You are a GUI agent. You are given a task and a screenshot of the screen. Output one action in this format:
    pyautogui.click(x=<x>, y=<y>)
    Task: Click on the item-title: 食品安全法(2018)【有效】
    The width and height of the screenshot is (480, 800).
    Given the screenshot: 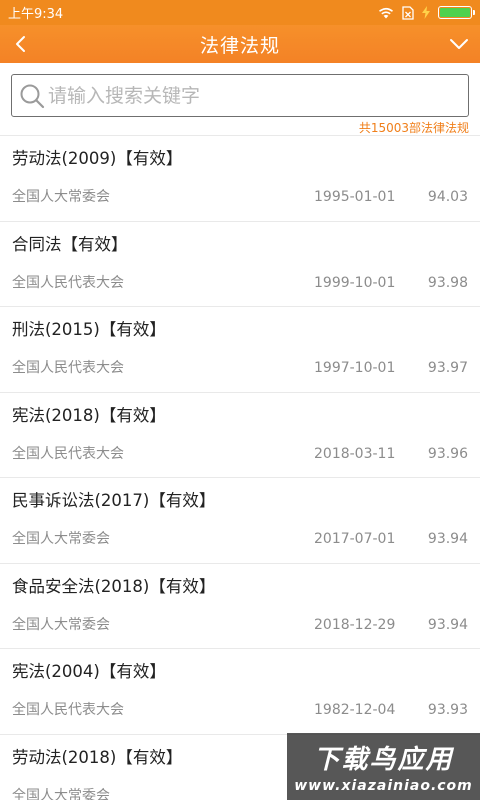 What is the action you would take?
    pyautogui.click(x=114, y=586)
    